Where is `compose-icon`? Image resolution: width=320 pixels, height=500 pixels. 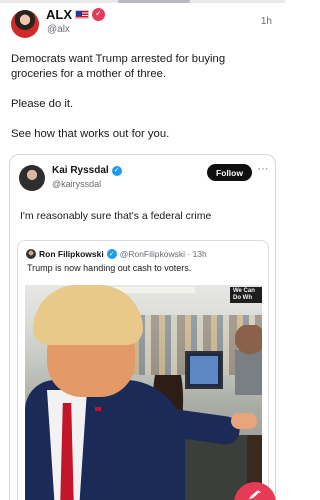
compose-icon is located at coordinates (255, 494).